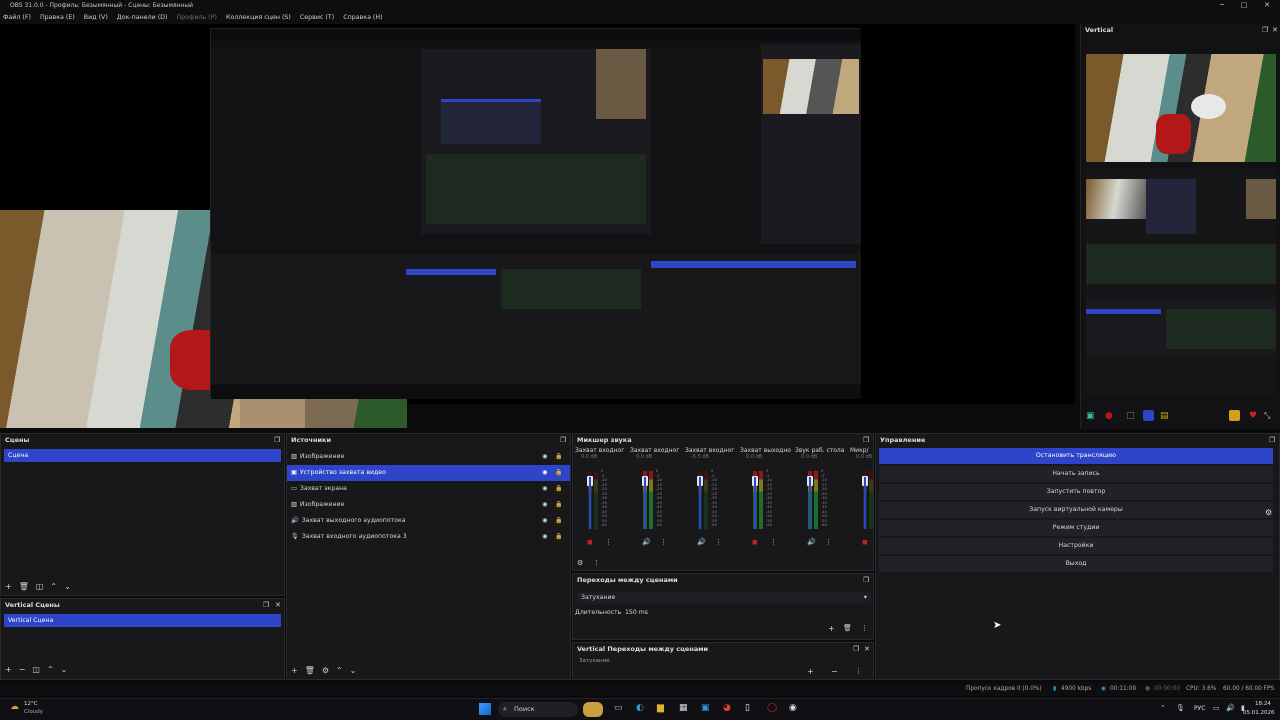 This screenshot has height=720, width=1280. I want to click on menu-item: Вид (V), so click(96, 17).